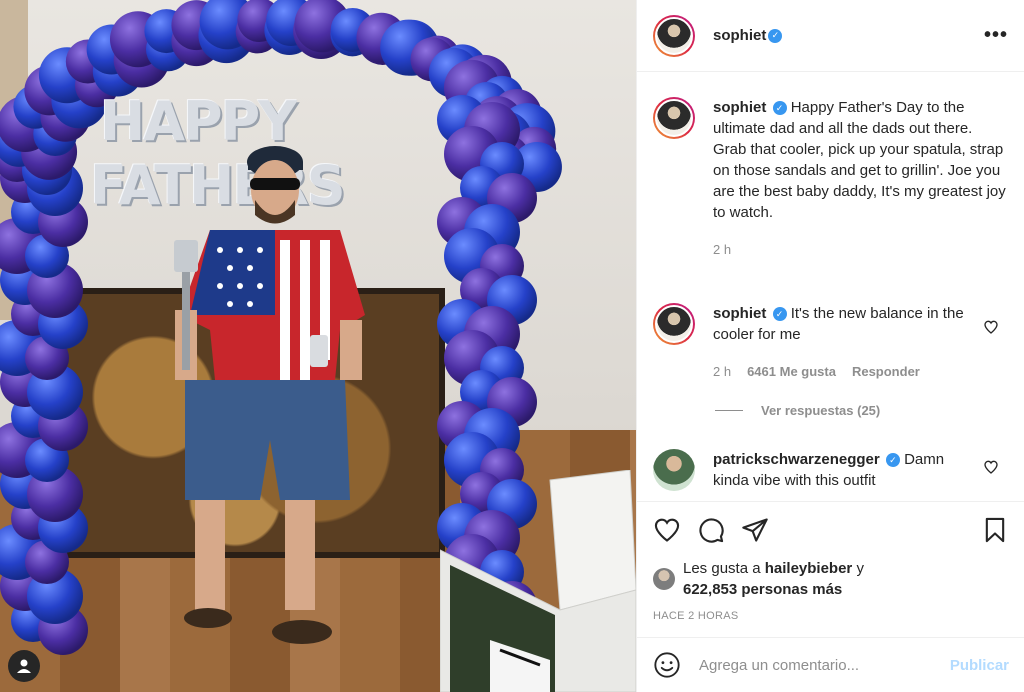 The height and width of the screenshot is (692, 1024). I want to click on publish-button: Publicar, so click(979, 665).